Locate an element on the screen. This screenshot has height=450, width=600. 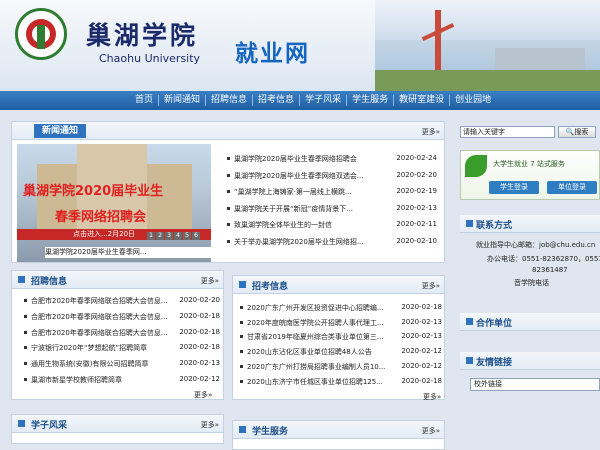
recruit-panel-title: 招聘信息 is located at coordinates (49, 280).